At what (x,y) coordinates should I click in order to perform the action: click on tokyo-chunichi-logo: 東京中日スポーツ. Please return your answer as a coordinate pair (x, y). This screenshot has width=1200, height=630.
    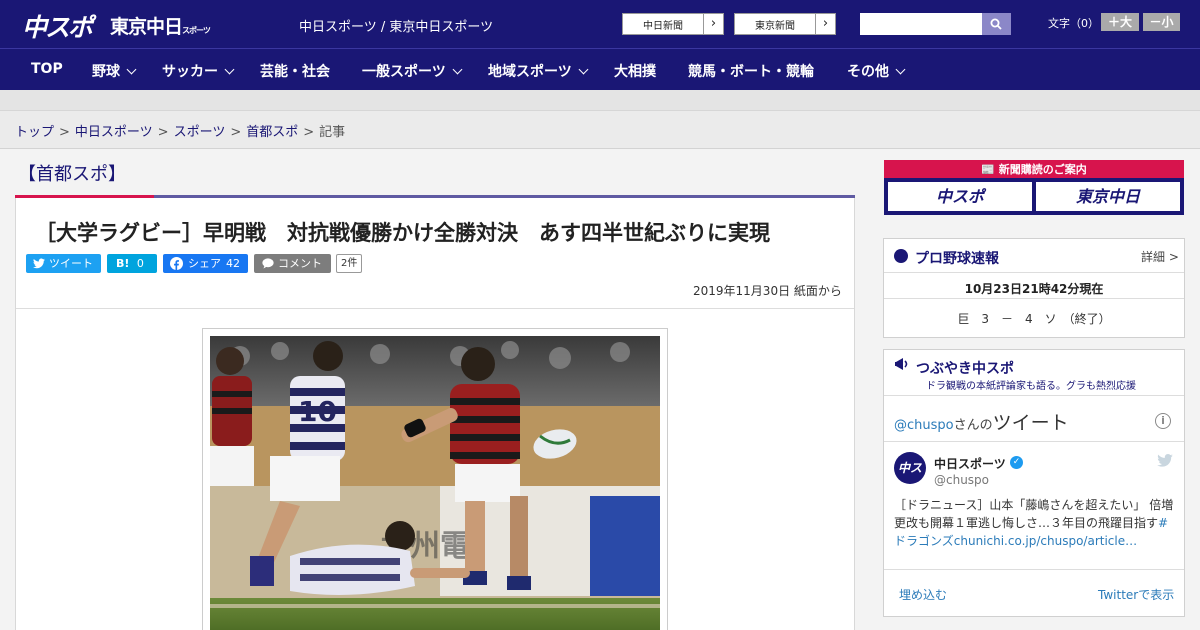
    Looking at the image, I should click on (160, 25).